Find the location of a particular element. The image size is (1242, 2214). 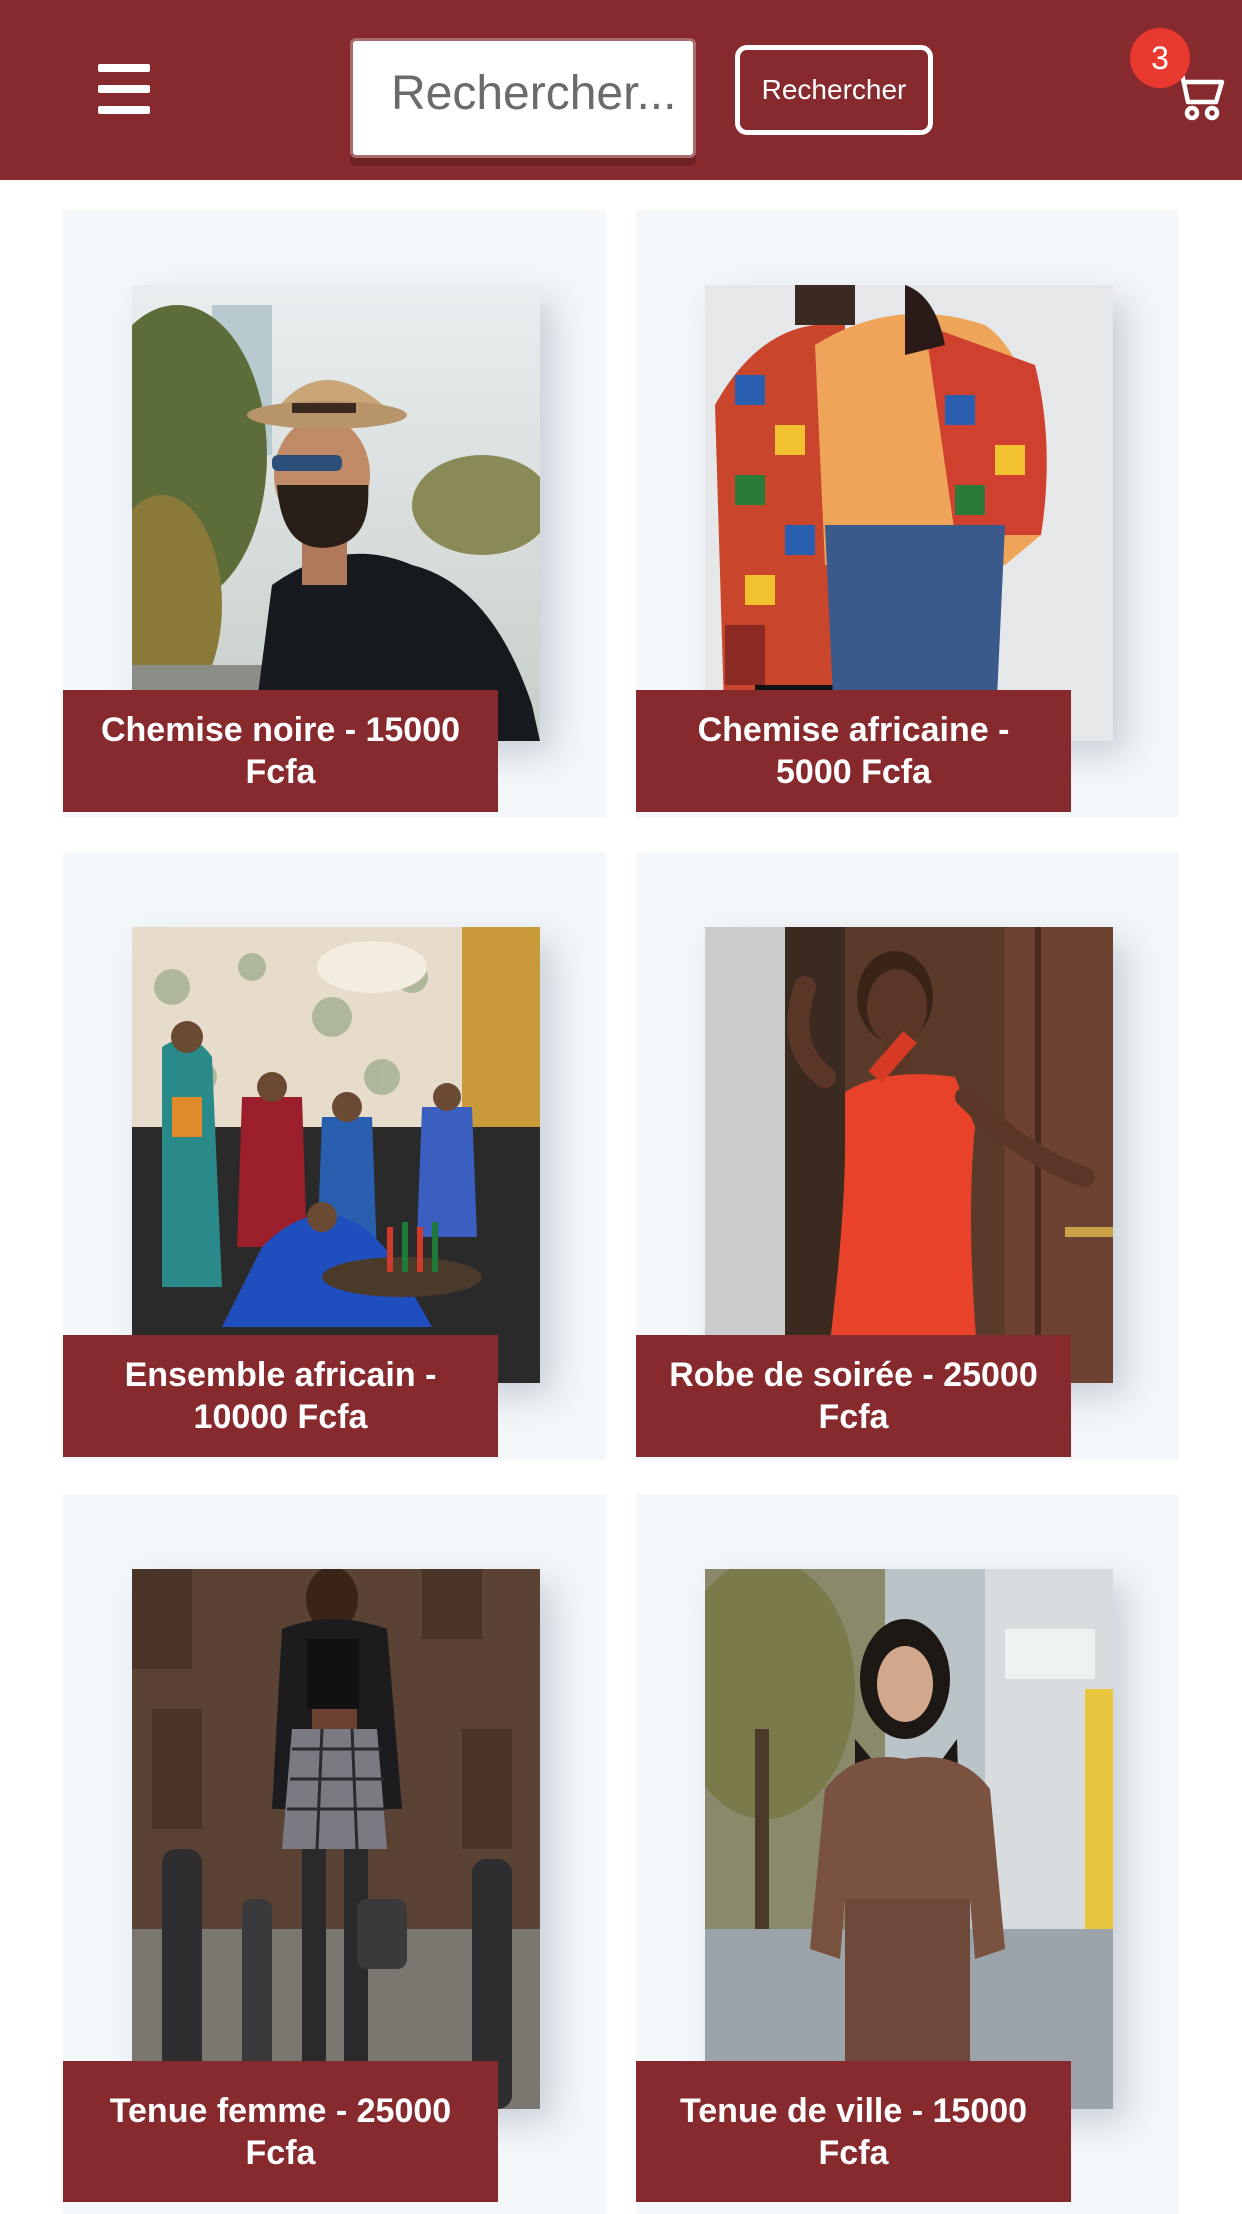

cart-button: 3 is located at coordinates (1180, 78).